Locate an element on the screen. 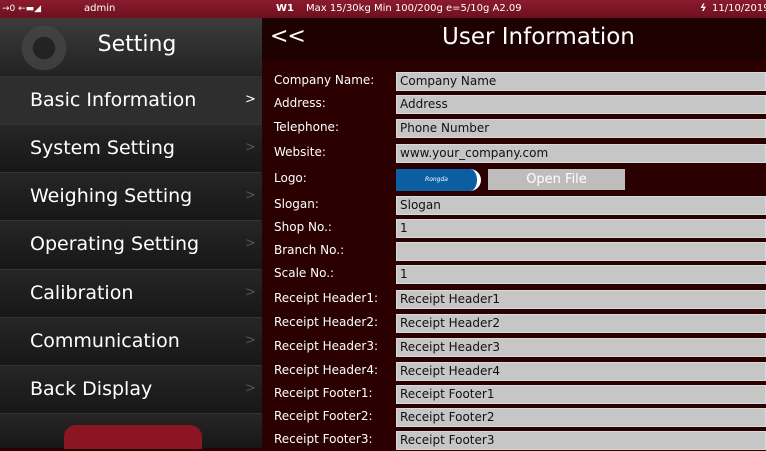 The height and width of the screenshot is (451, 766). field-label: Receipt Header3: is located at coordinates (326, 346).